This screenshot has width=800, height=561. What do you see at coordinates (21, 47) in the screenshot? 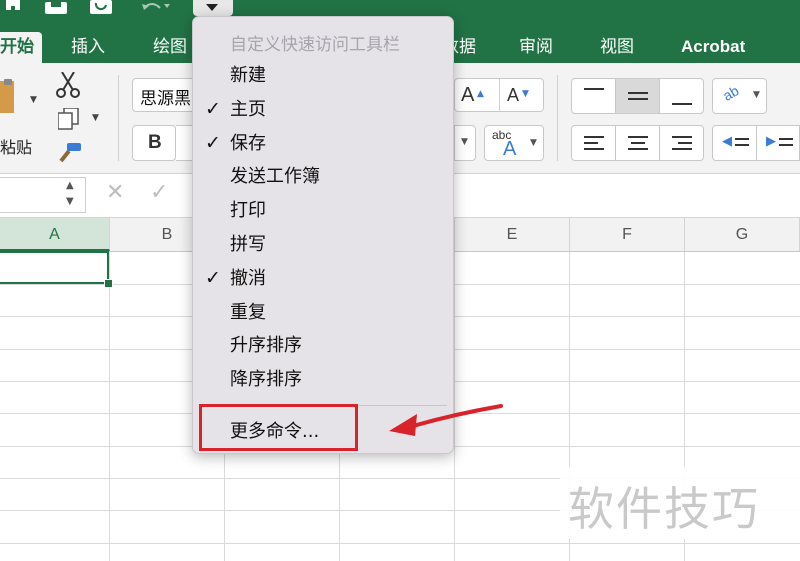
I see `tab-home: 开始` at bounding box center [21, 47].